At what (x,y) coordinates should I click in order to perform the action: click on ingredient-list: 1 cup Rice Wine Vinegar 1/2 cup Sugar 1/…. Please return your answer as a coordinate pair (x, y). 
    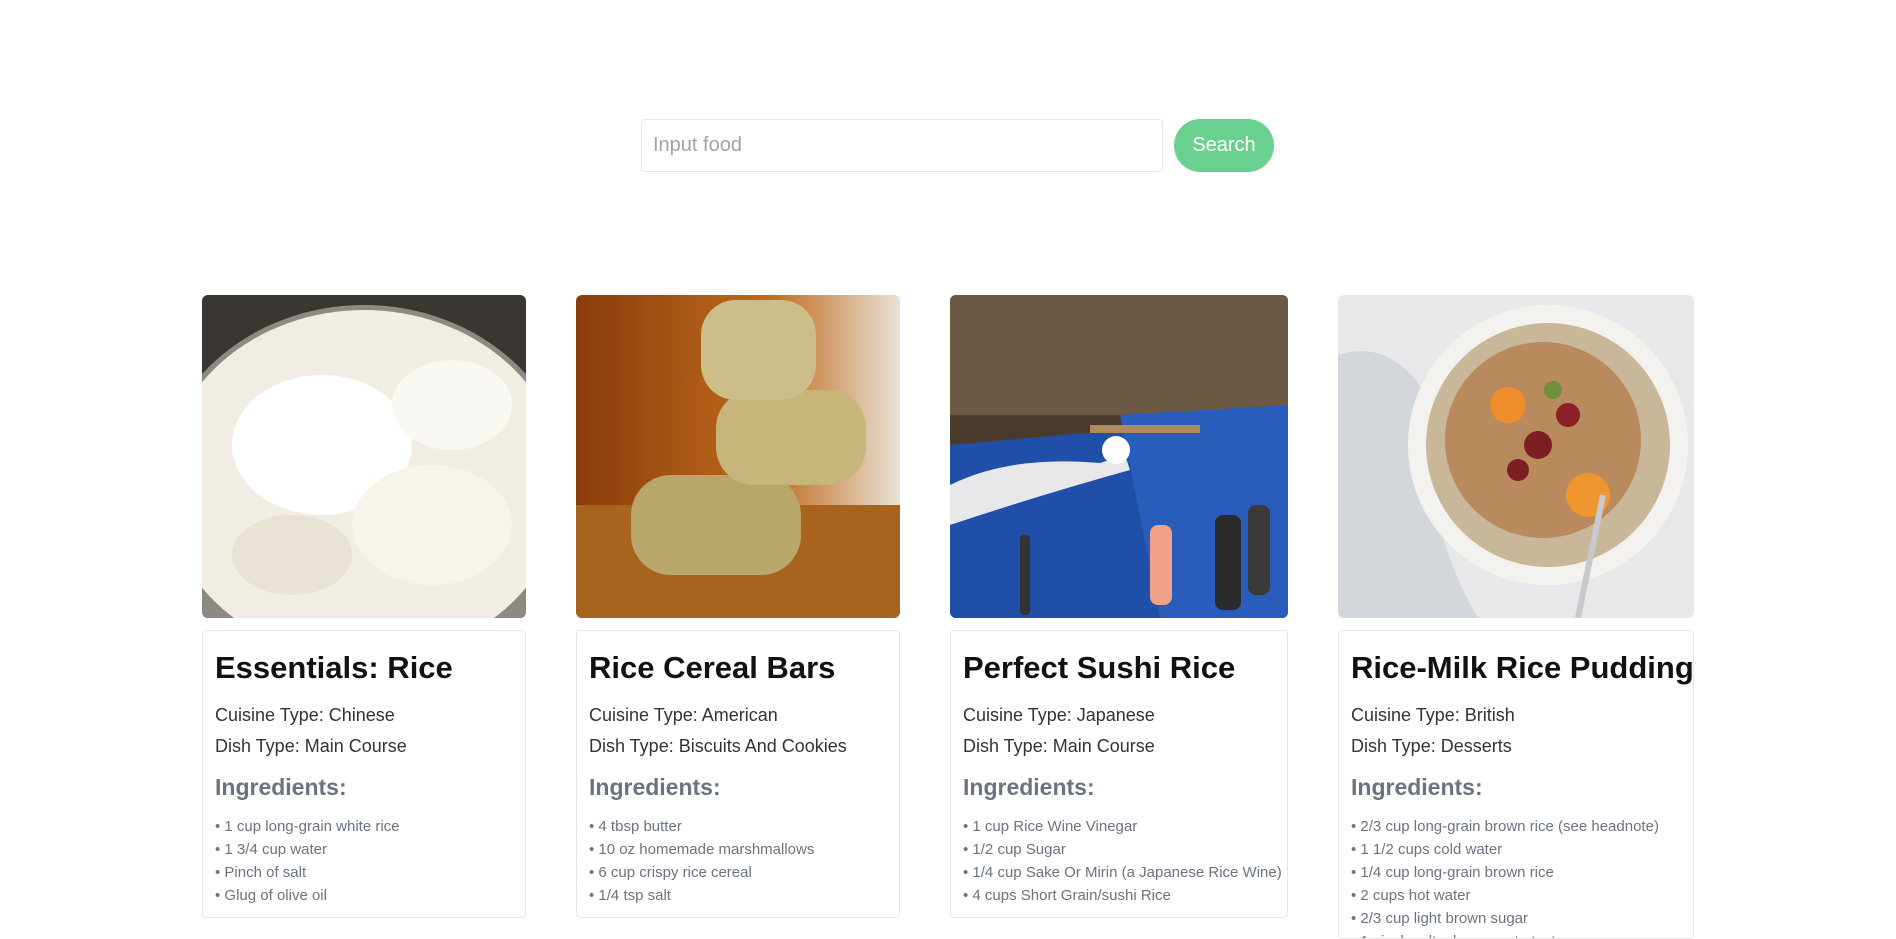
    Looking at the image, I should click on (1122, 861).